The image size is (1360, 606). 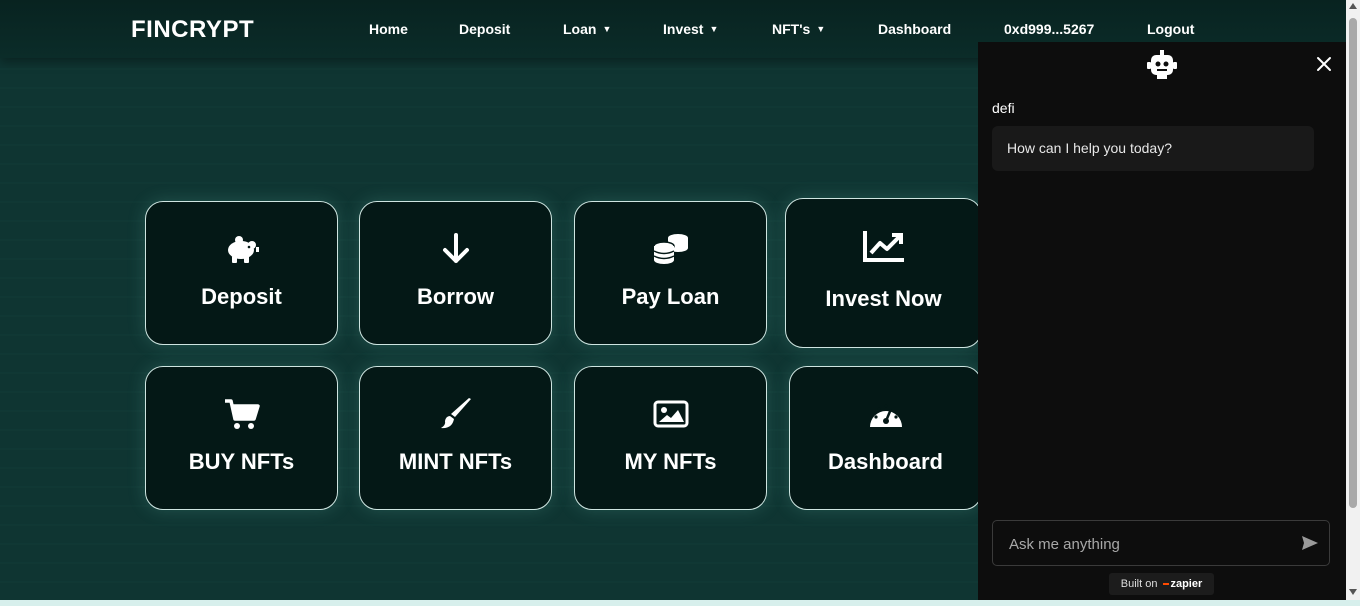 I want to click on scroll-down-arrow-icon, so click(x=1353, y=592).